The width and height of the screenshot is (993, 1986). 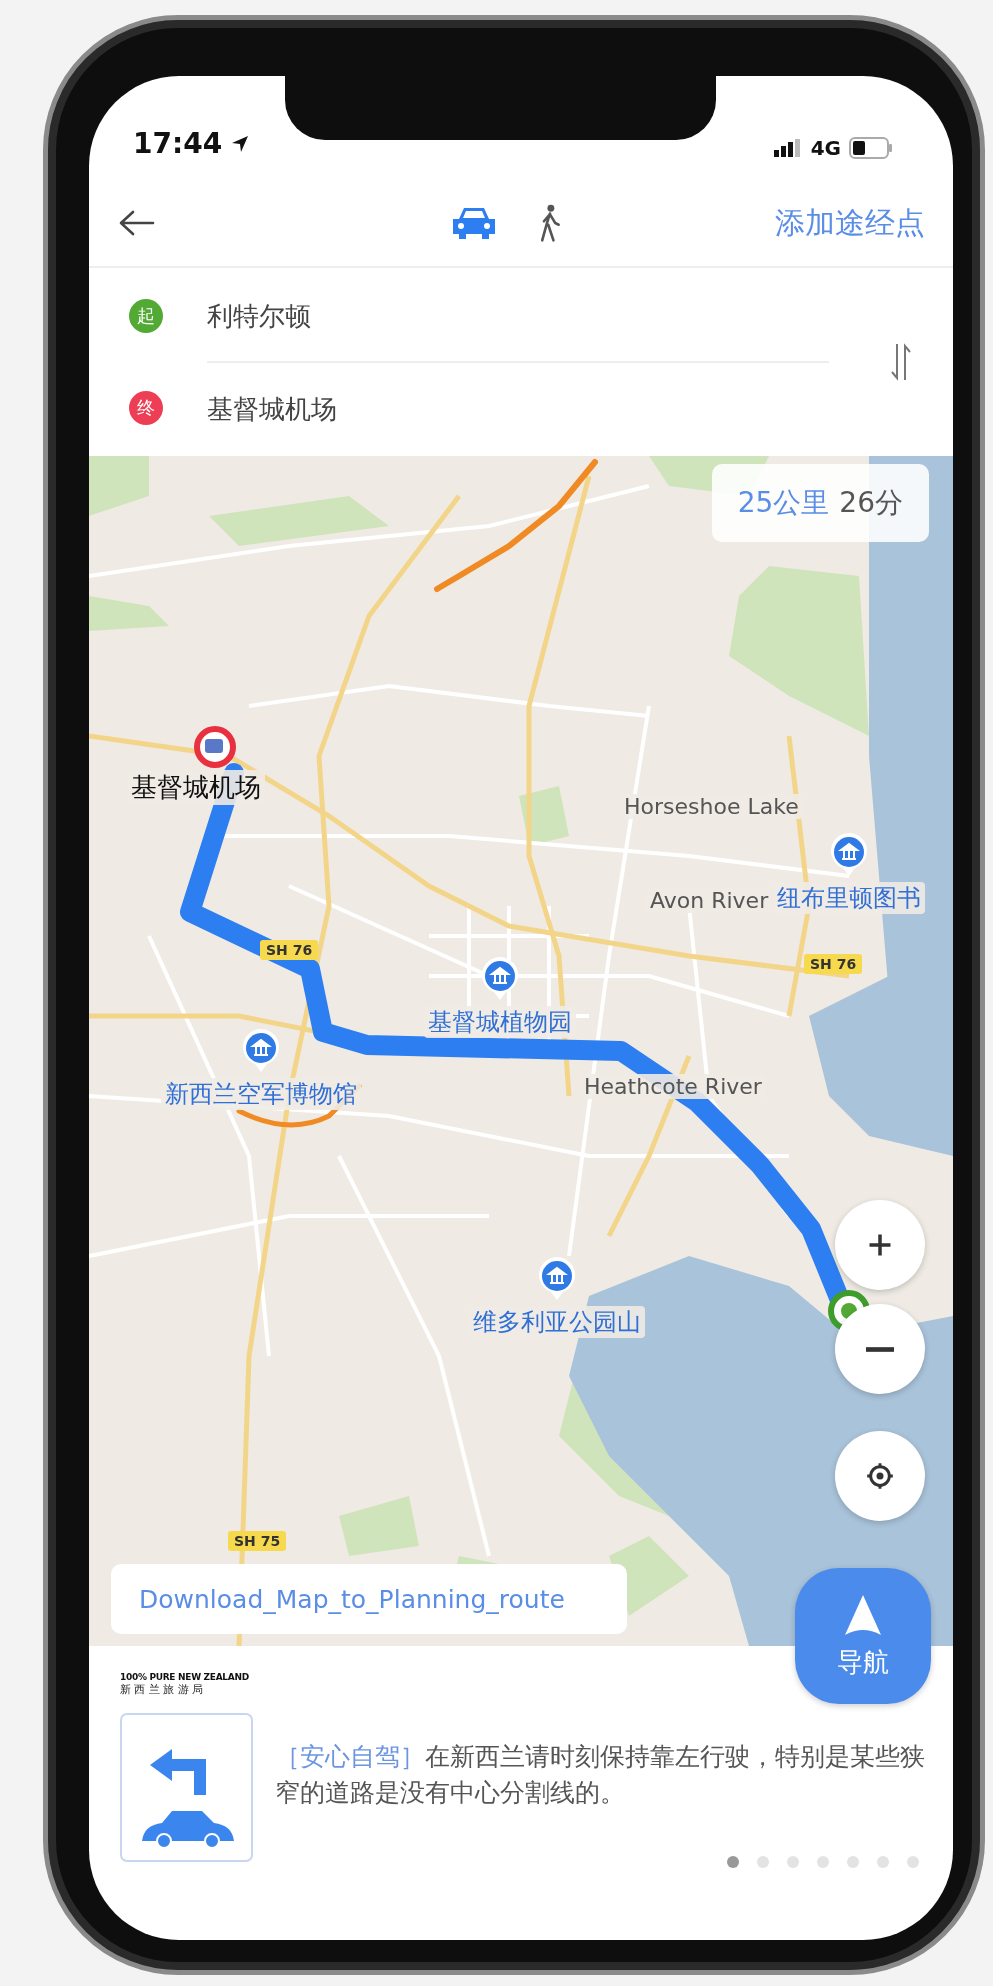 I want to click on route-duration: 26分, so click(x=871, y=503).